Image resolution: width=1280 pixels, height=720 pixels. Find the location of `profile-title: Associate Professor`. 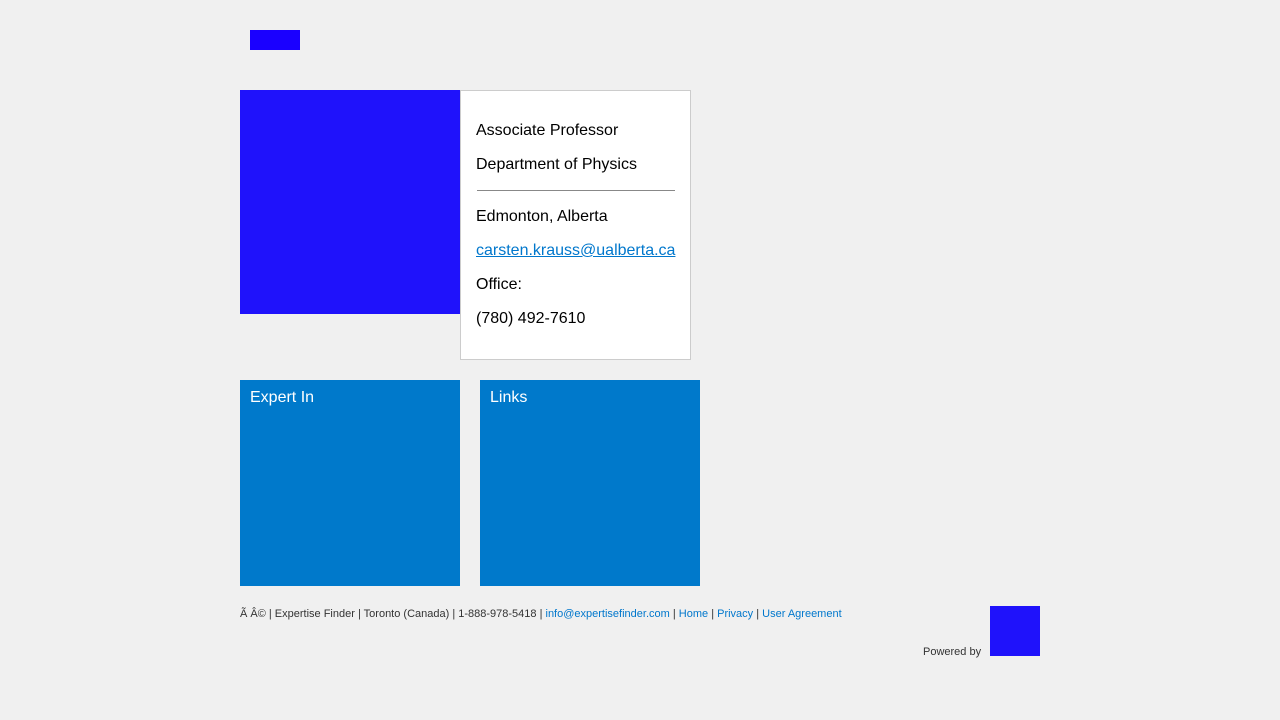

profile-title: Associate Professor is located at coordinates (547, 130).